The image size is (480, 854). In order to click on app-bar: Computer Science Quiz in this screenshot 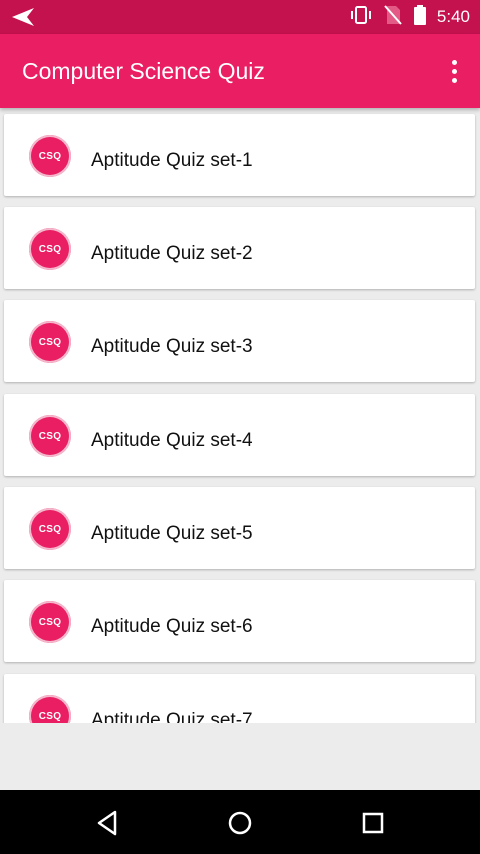, I will do `click(240, 71)`.